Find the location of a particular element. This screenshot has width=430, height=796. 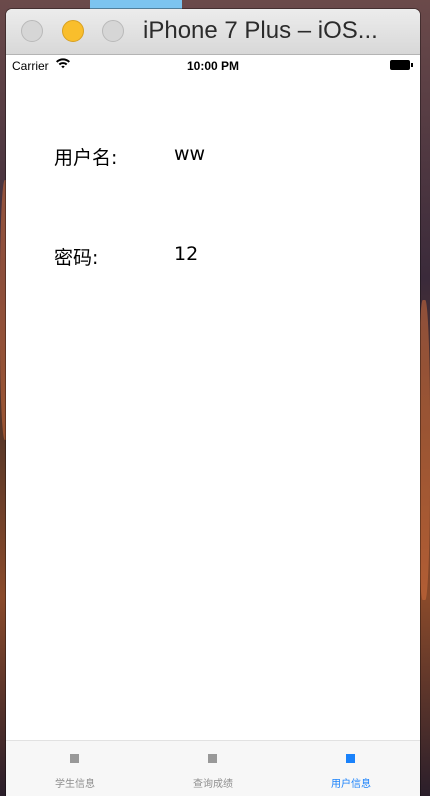

status-time: 10:00 PM is located at coordinates (213, 66).